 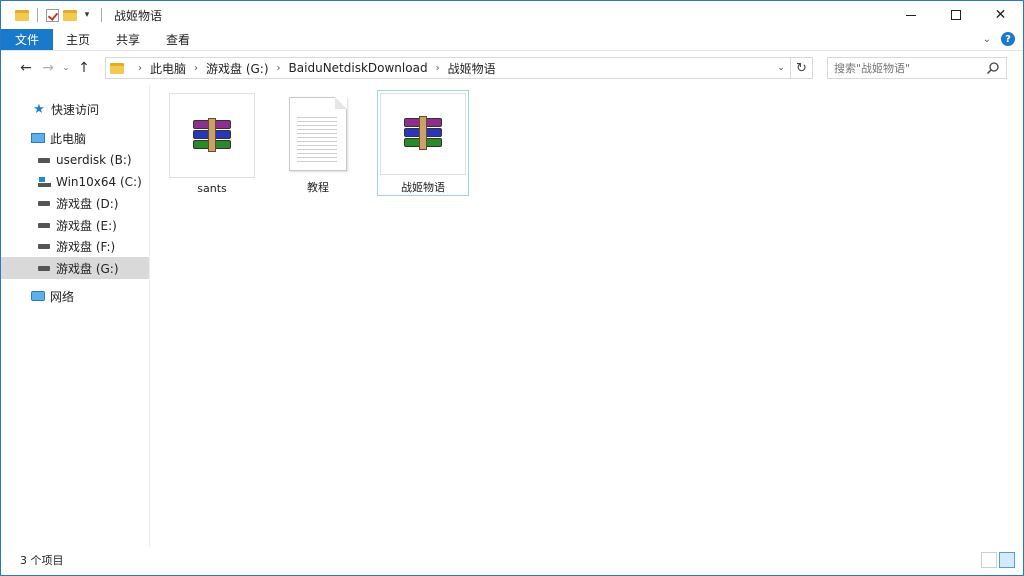 I want to click on star-icon: ★, so click(x=39, y=109).